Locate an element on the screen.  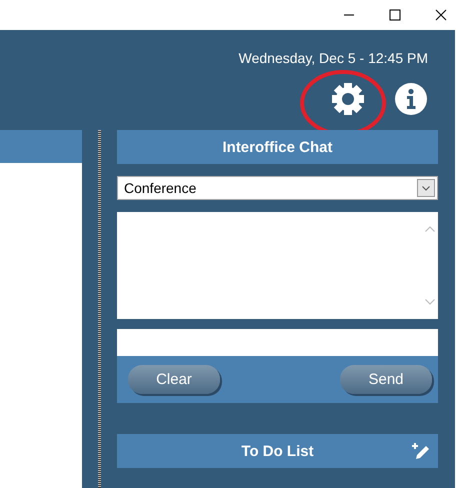
clear-button: Clear is located at coordinates (174, 379).